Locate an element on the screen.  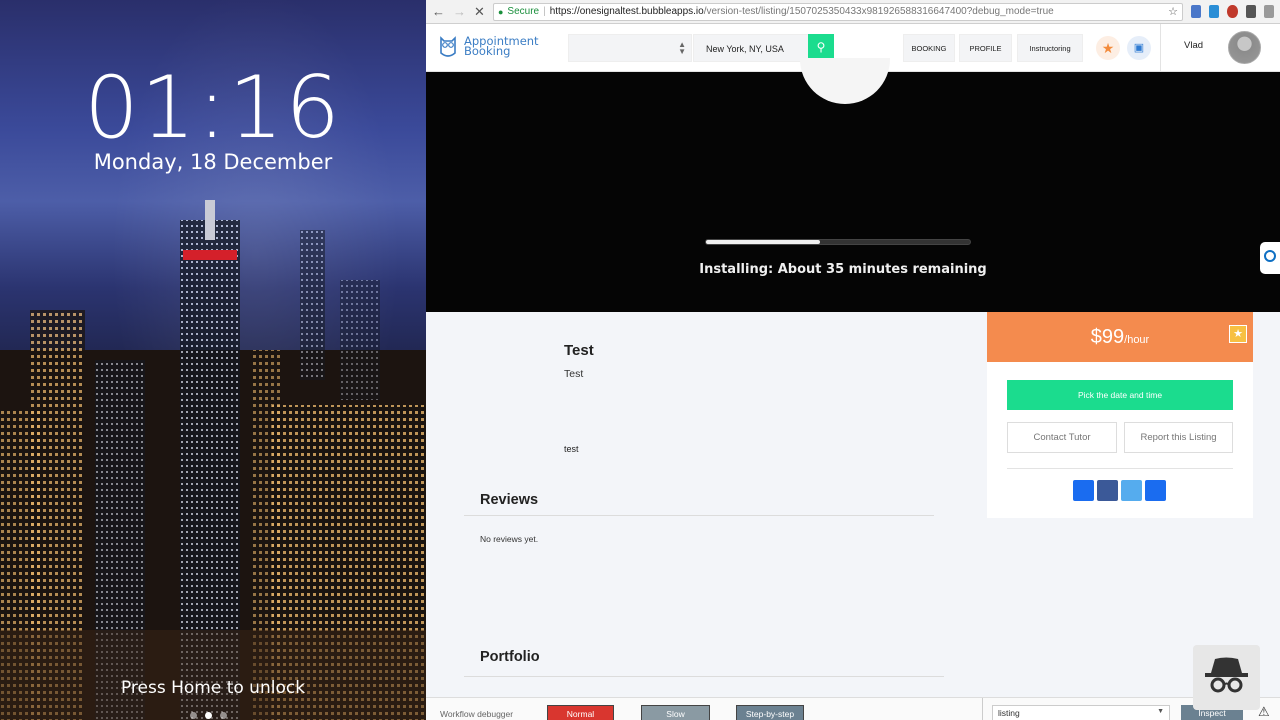
pick-date-button: Pick the date and time is located at coordinates (1120, 395).